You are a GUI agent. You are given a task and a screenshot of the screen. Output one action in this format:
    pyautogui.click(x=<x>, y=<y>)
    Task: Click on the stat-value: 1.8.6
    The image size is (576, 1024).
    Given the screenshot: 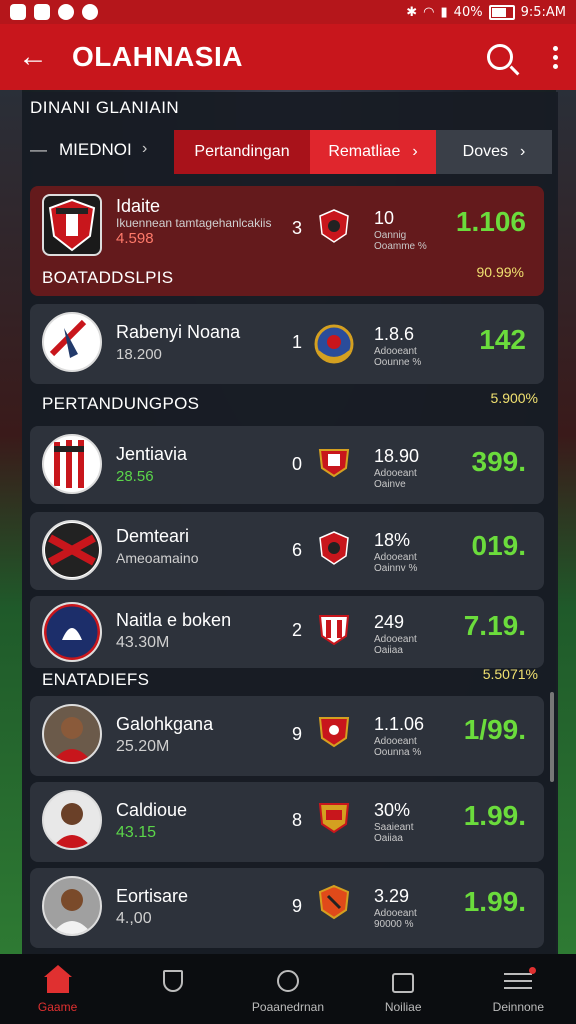 What is the action you would take?
    pyautogui.click(x=394, y=334)
    